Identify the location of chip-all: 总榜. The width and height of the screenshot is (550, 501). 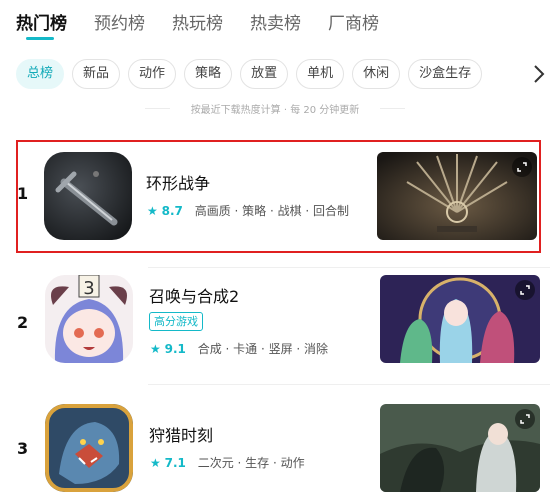
(40, 74).